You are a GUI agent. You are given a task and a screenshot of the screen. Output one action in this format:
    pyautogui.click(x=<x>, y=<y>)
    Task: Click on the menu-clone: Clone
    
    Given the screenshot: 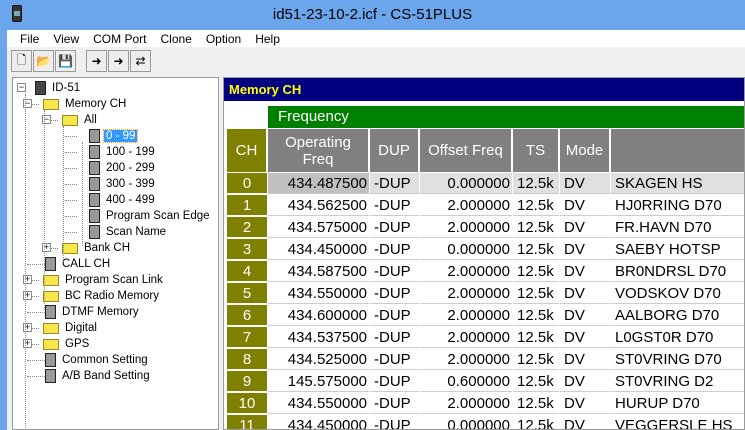 What is the action you would take?
    pyautogui.click(x=175, y=38)
    